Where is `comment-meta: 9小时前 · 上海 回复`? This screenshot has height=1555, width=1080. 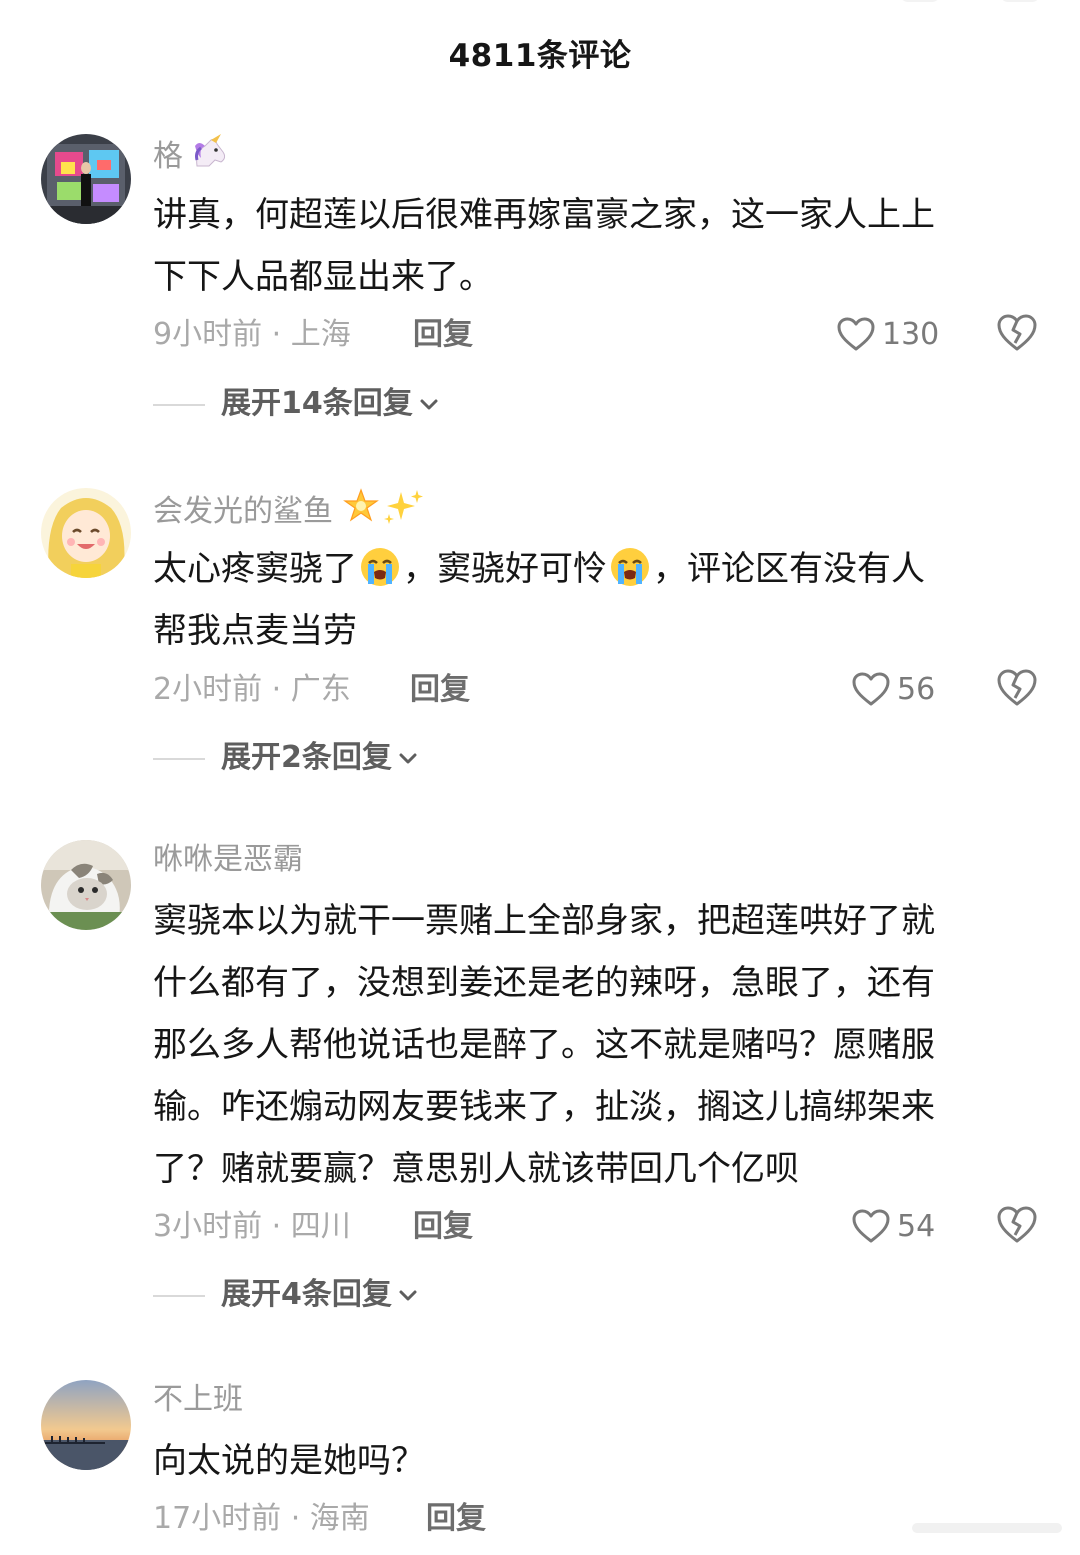 comment-meta: 9小时前 · 上海 回复 is located at coordinates (313, 335).